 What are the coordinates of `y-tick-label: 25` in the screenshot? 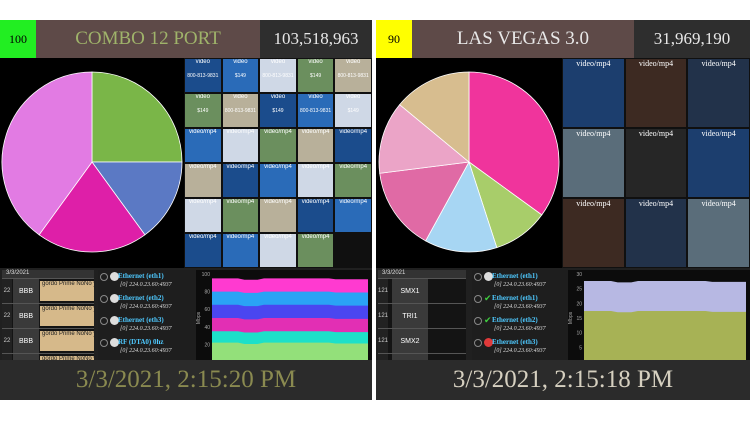 It's located at (579, 290).